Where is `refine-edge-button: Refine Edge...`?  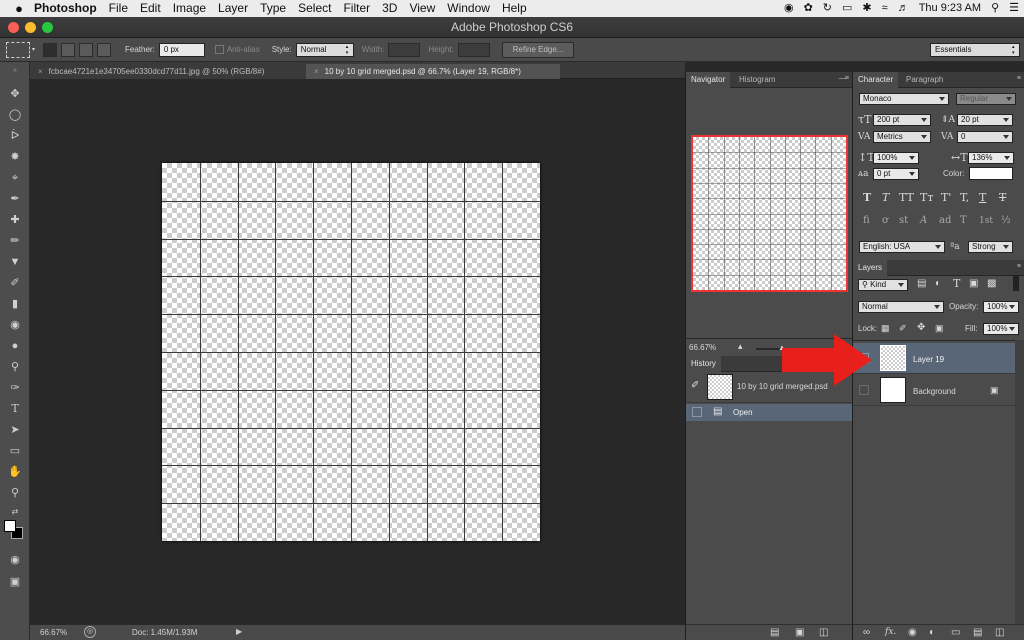 refine-edge-button: Refine Edge... is located at coordinates (538, 49).